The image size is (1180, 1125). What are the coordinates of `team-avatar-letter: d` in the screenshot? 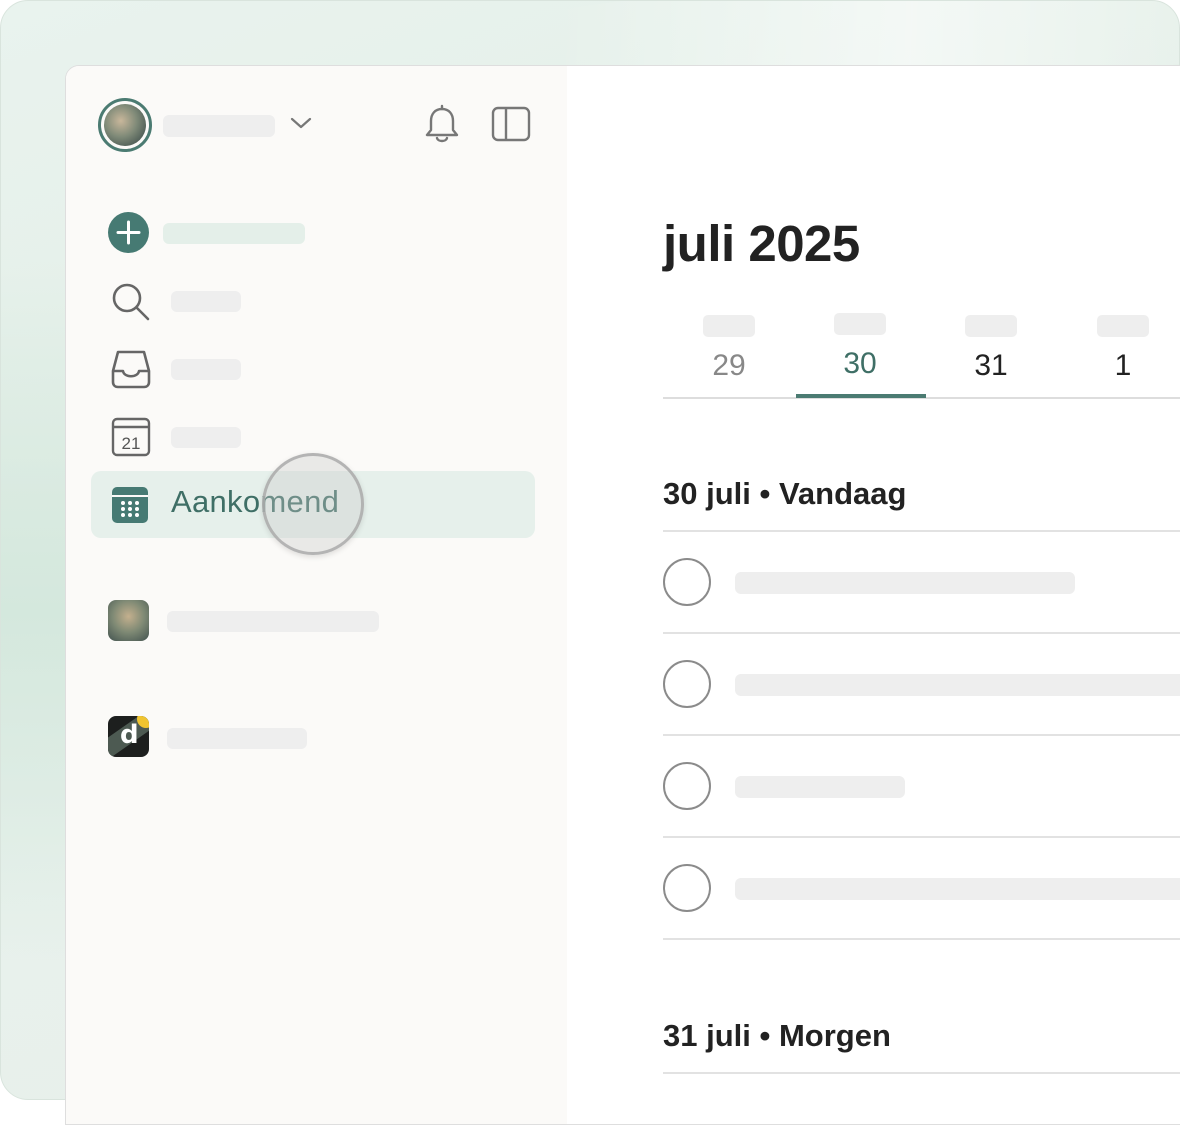 It's located at (129, 735).